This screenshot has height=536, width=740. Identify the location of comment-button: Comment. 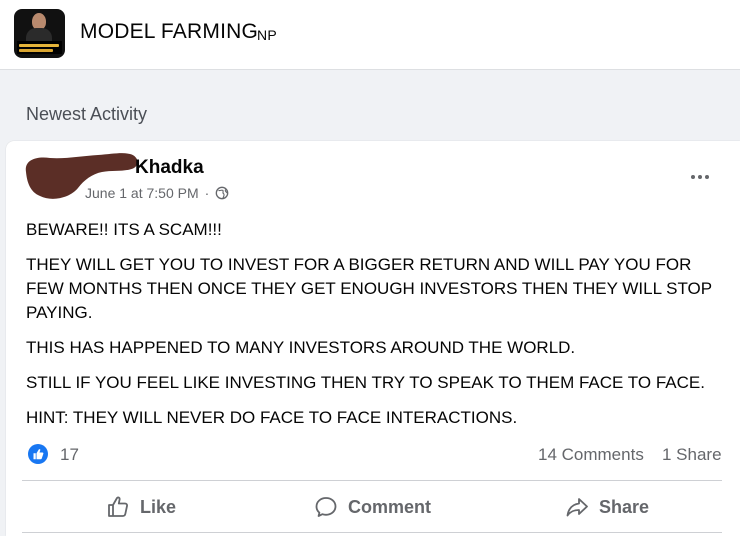
(372, 507).